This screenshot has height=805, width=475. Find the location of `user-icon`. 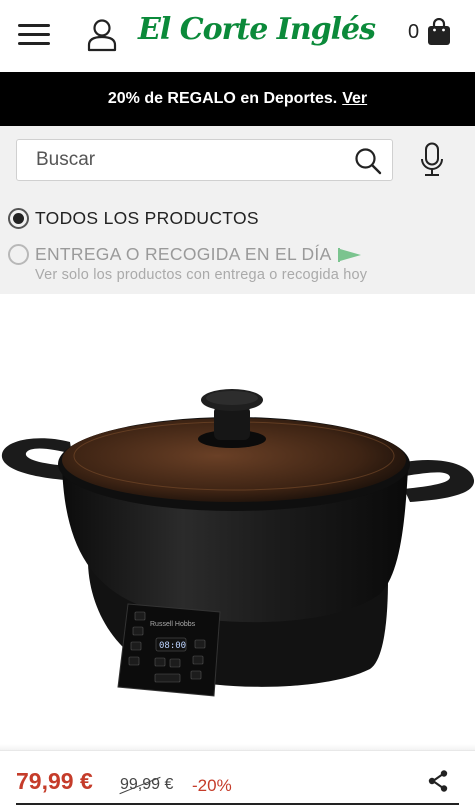

user-icon is located at coordinates (102, 35).